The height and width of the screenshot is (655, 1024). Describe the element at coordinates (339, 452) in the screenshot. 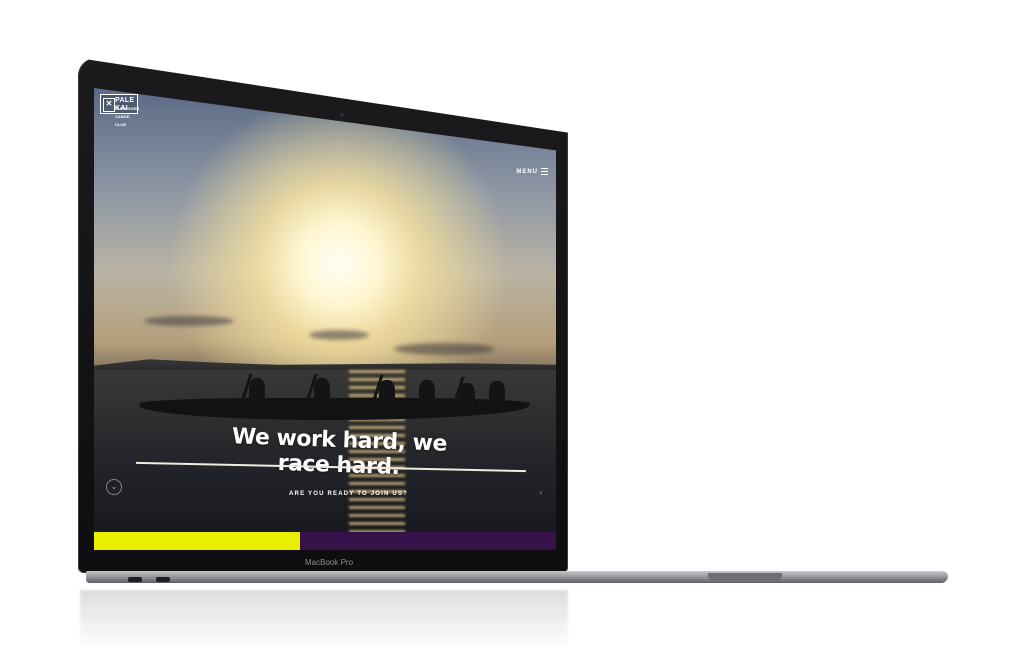

I see `hero-headline: We work hard, we race hard.` at that location.